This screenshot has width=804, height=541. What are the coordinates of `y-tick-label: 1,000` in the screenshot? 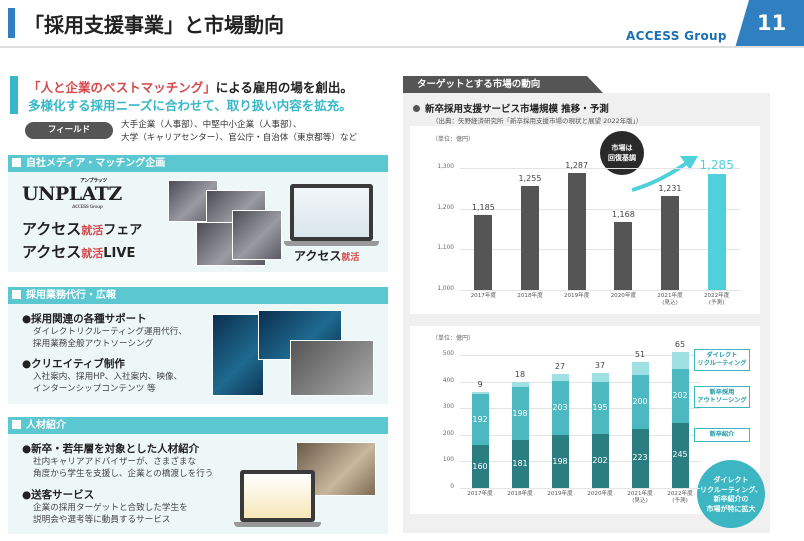 It's located at (445, 289).